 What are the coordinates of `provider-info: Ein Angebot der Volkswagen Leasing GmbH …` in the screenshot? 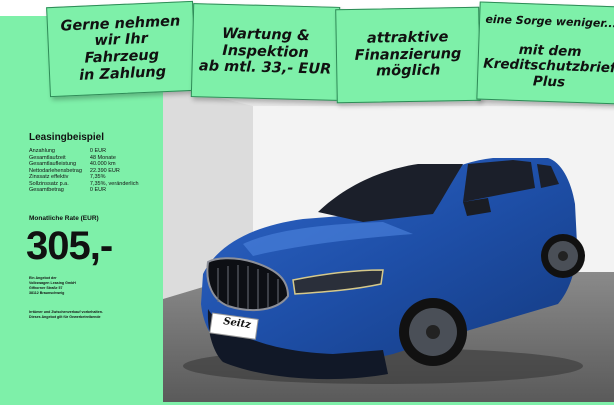 It's located at (52, 286).